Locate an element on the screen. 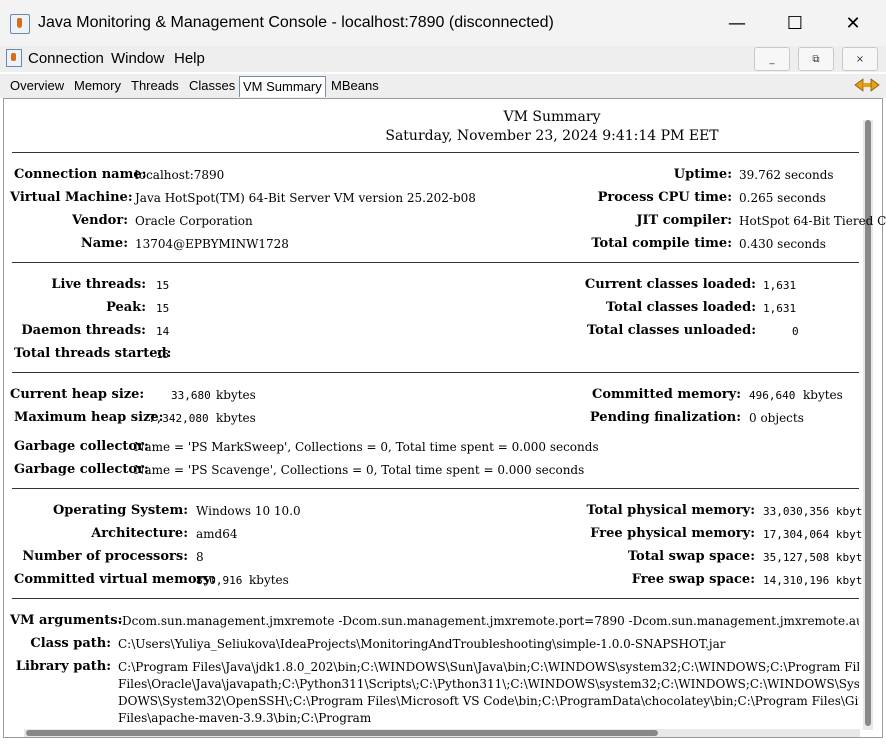 The image size is (886, 746). committed-memory-unit: kbytes is located at coordinates (823, 395).